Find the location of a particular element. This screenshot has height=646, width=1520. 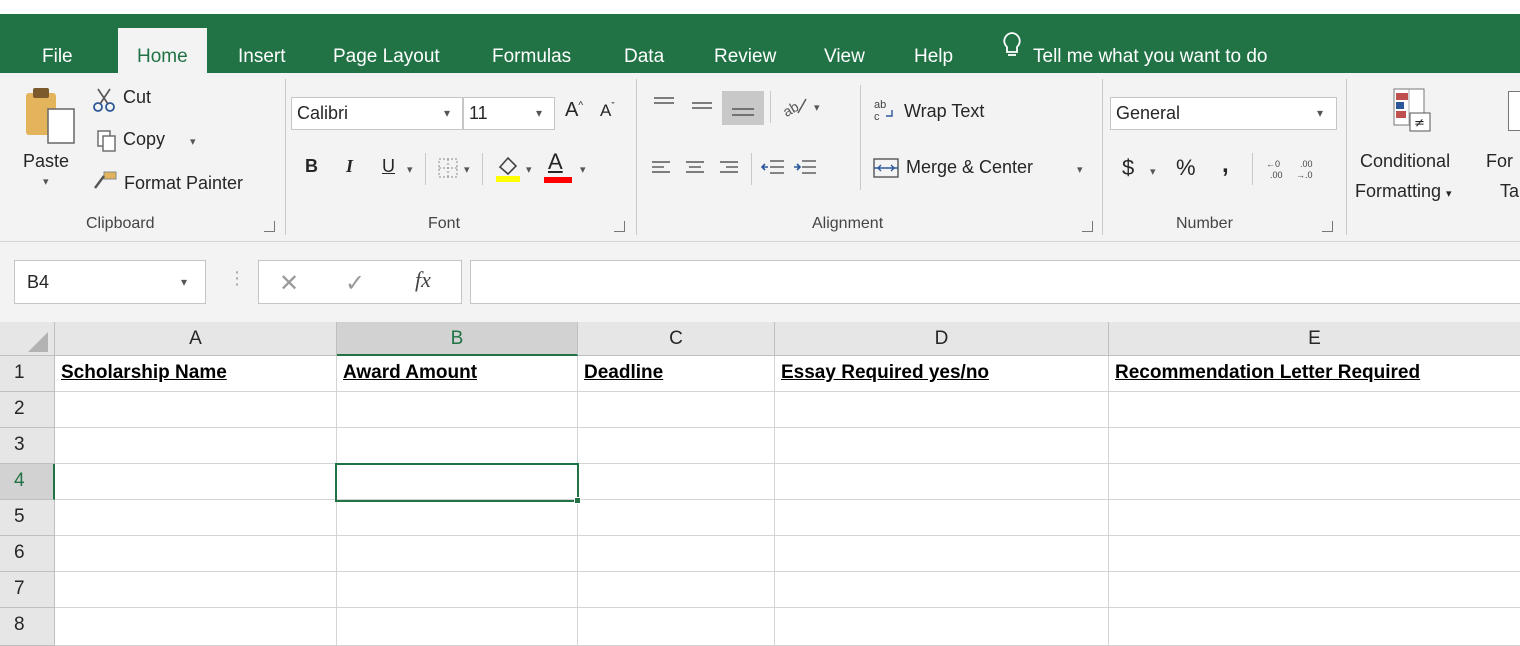

cell-e4 is located at coordinates (1314, 482).